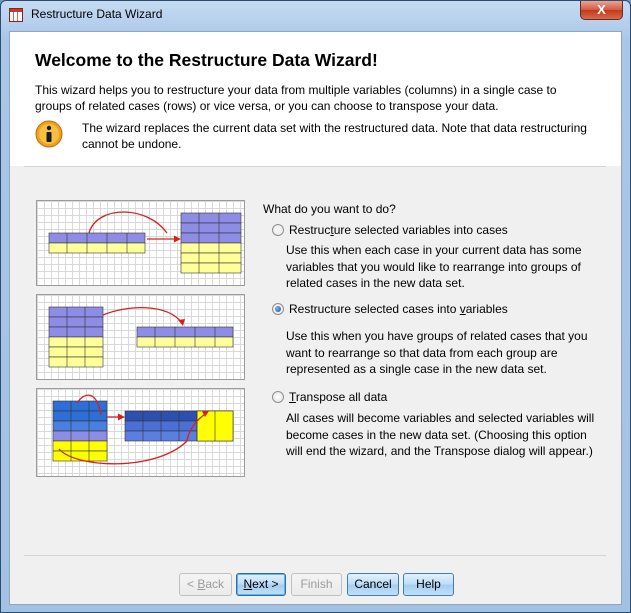 The width and height of the screenshot is (631, 613). Describe the element at coordinates (278, 230) in the screenshot. I see `variables-into-cases-radio` at that location.